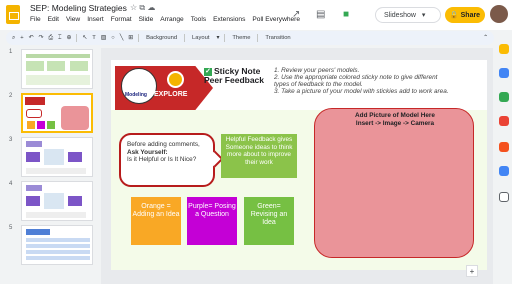 Image resolution: width=512 pixels, height=284 pixels. I want to click on title-line-2: Peer Feedback, so click(234, 80).